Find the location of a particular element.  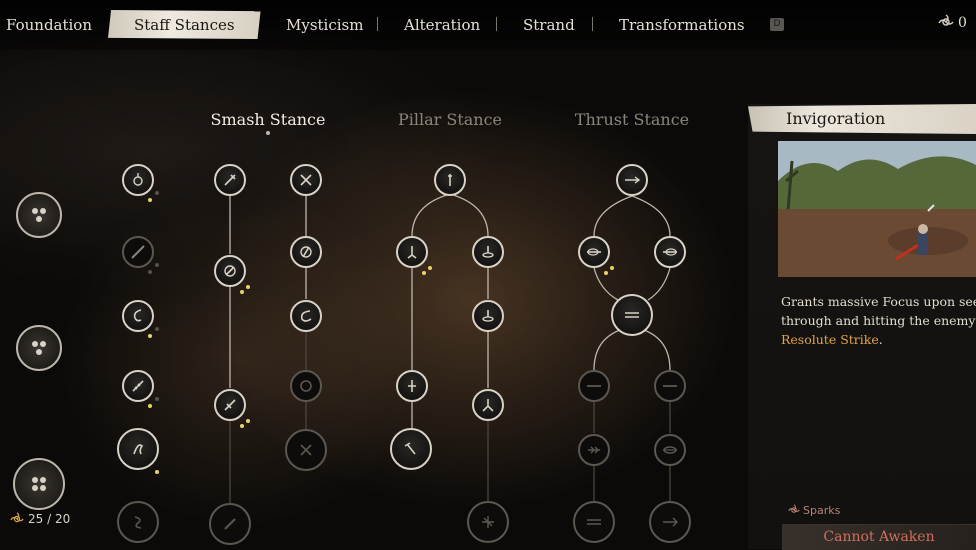

staff-strike-icon is located at coordinates (138, 252).